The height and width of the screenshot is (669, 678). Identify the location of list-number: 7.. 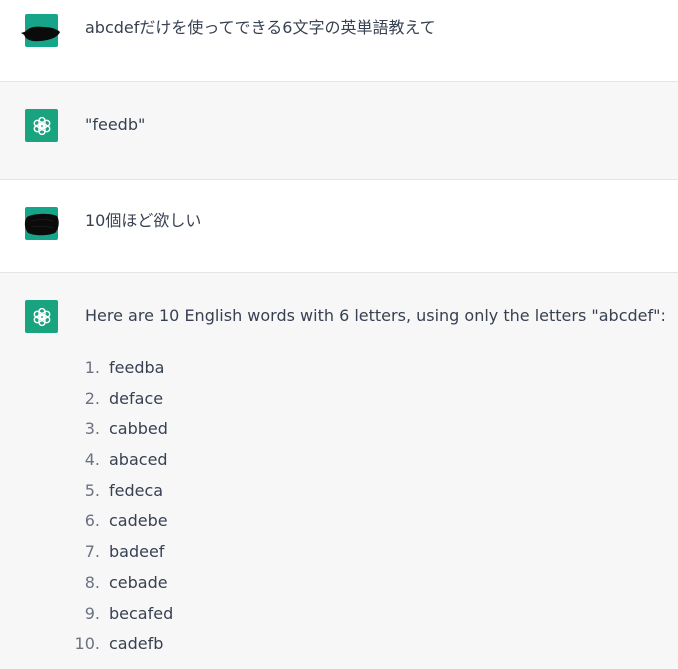
(92, 552).